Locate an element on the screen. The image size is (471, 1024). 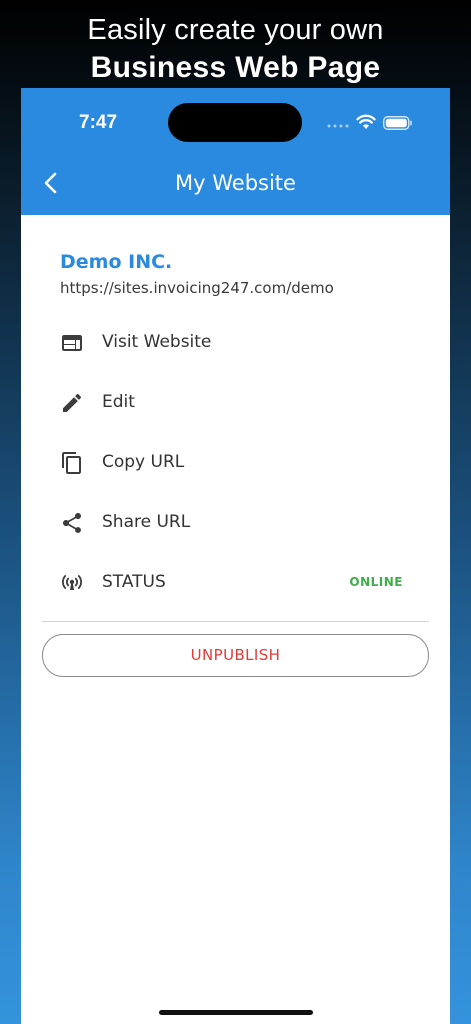
home-indicator is located at coordinates (236, 1012).